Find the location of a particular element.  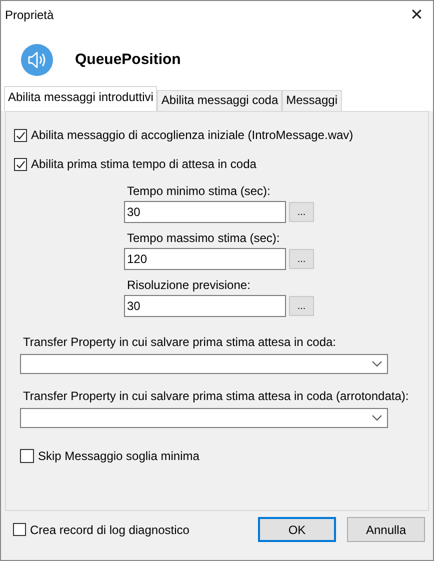

dropdown-label: Transfer Property in cui salvare prima stima attesa in coda: is located at coordinates (180, 342).